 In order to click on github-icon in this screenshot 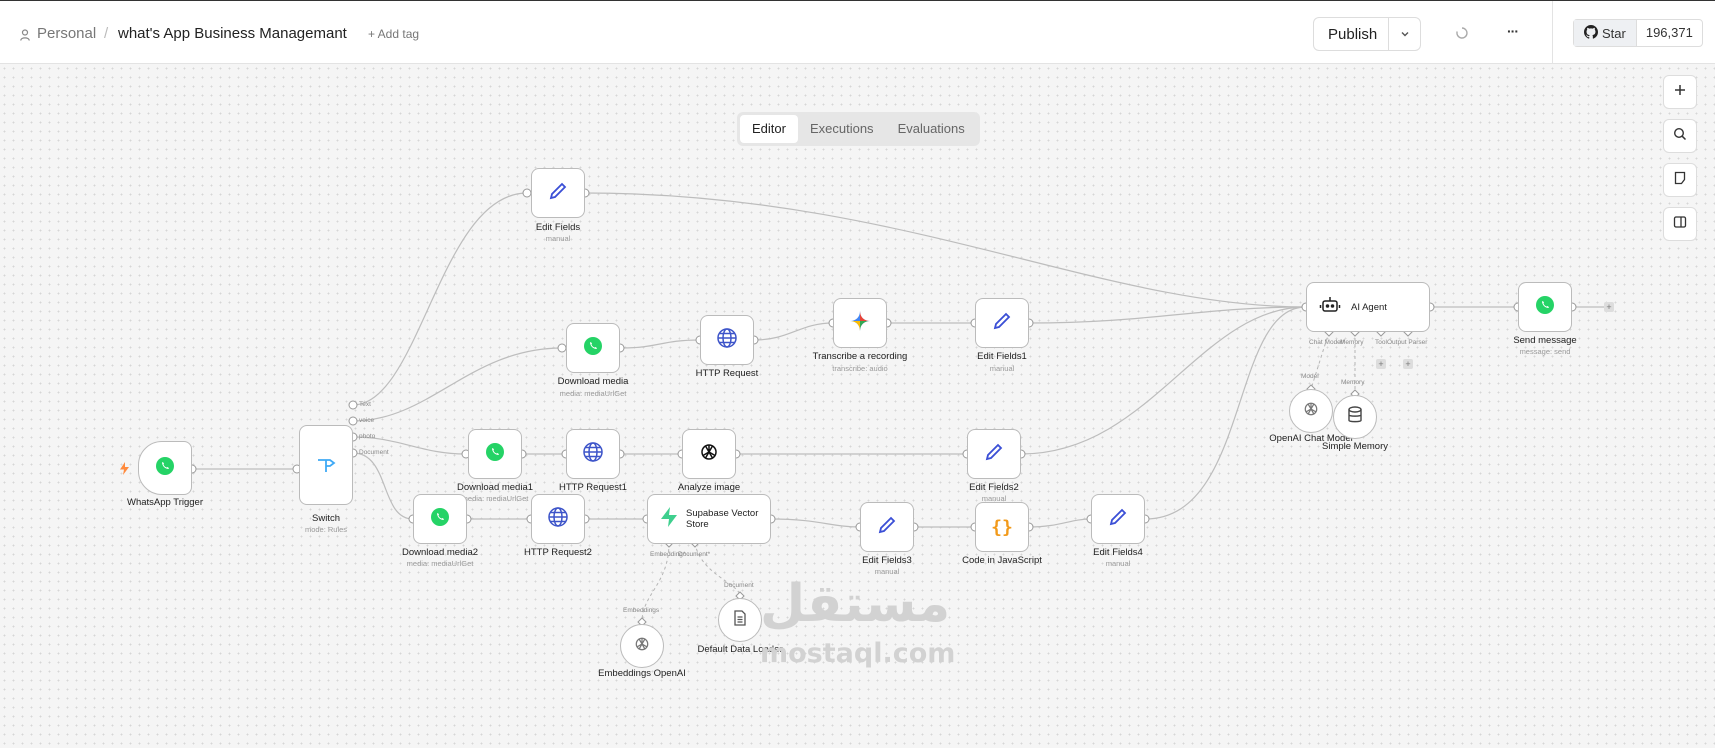, I will do `click(1591, 33)`.